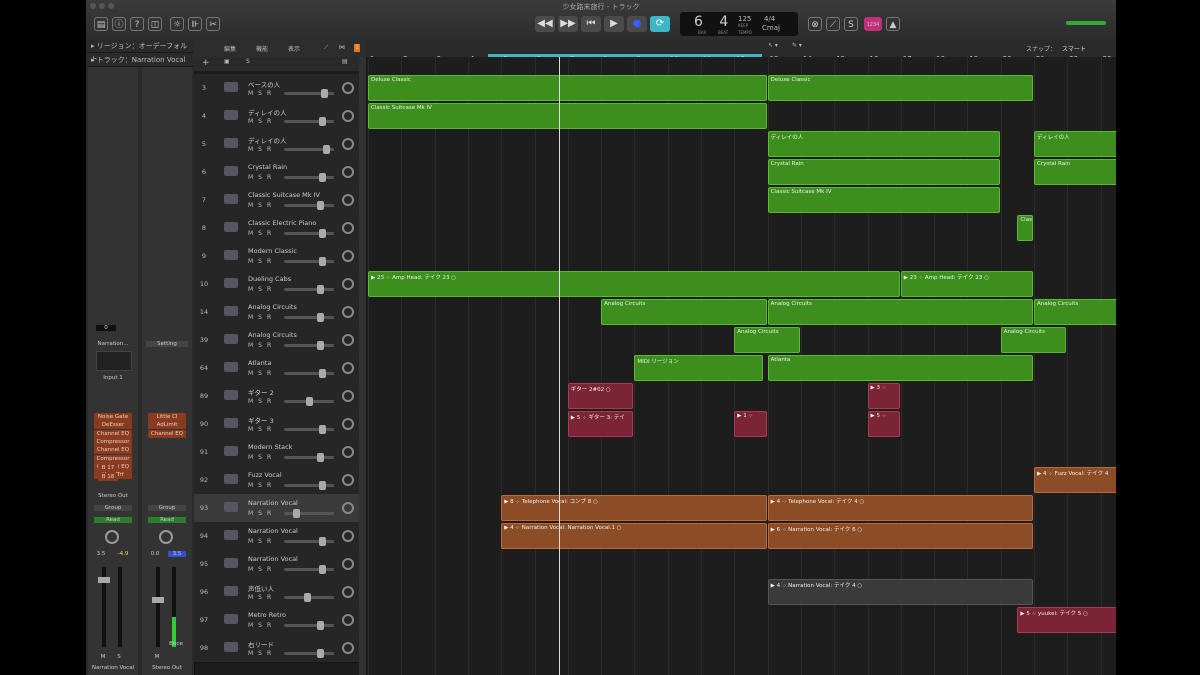  Describe the element at coordinates (206, 63) in the screenshot. I see `add-track-icon: +` at that location.